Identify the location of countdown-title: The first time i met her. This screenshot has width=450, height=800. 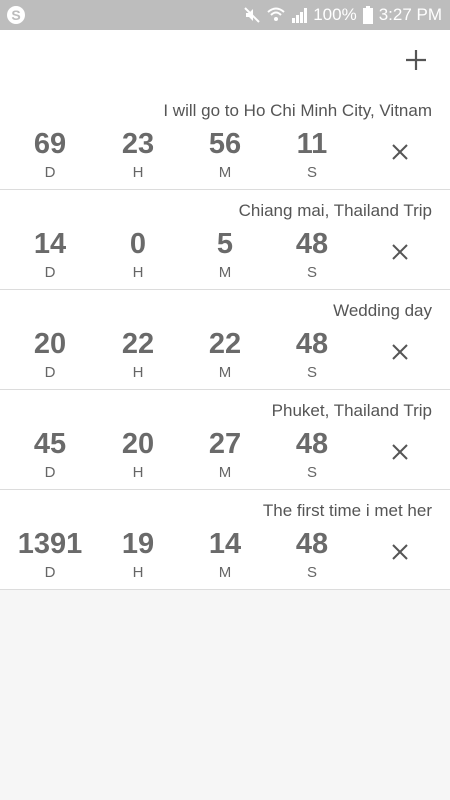
(347, 510).